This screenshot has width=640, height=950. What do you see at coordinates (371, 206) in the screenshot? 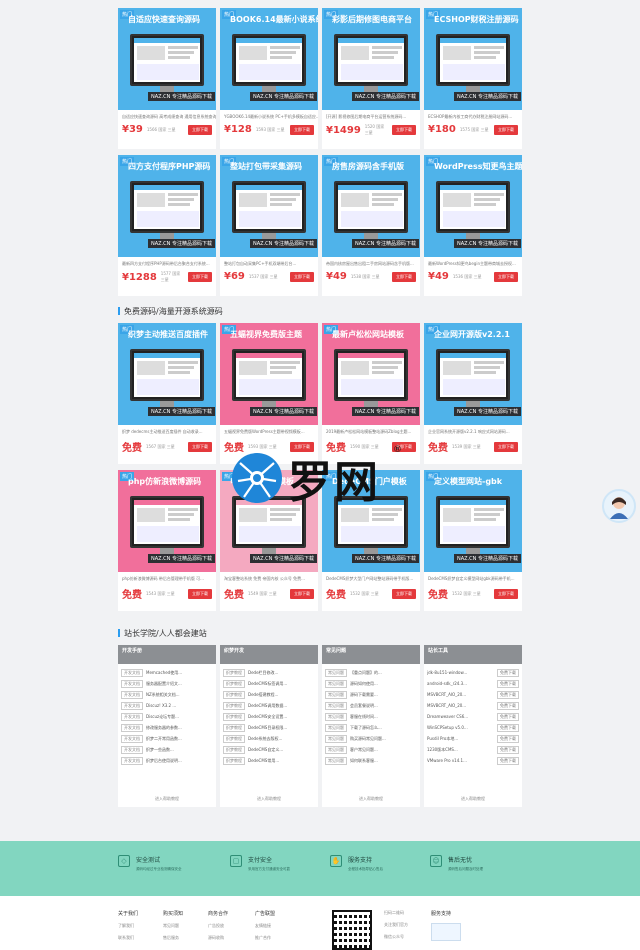
I see `product-thumbnail: 热门 房售房源码含手机版 NAZ.CN 专注精品源码下载` at bounding box center [371, 206].